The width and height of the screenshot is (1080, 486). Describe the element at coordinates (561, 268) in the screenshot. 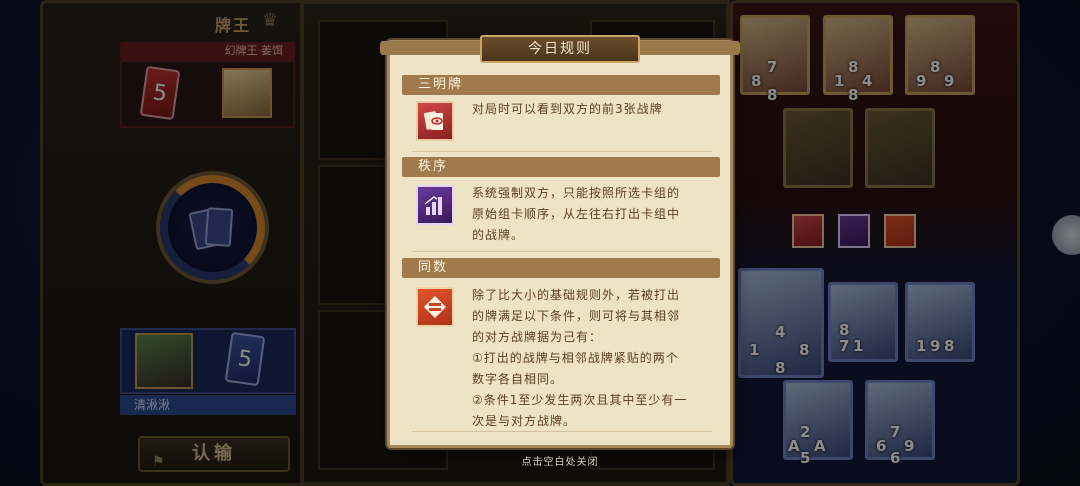

I see `rule-header-same-number: 同数` at that location.